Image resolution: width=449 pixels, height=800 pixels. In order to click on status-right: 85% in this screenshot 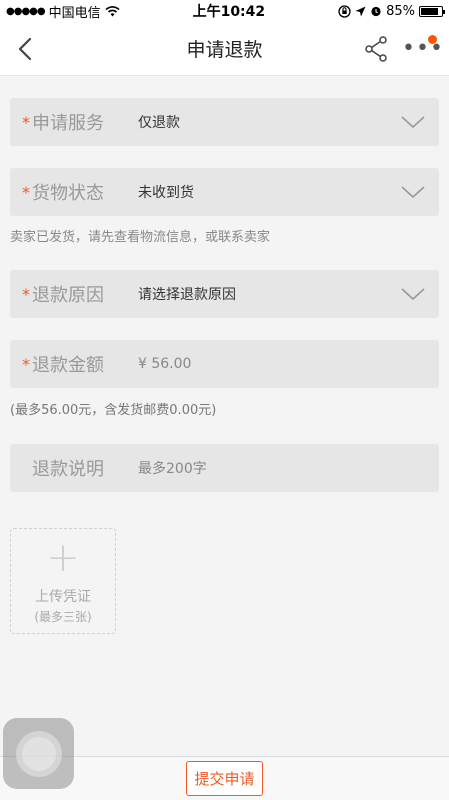, I will do `click(391, 11)`.